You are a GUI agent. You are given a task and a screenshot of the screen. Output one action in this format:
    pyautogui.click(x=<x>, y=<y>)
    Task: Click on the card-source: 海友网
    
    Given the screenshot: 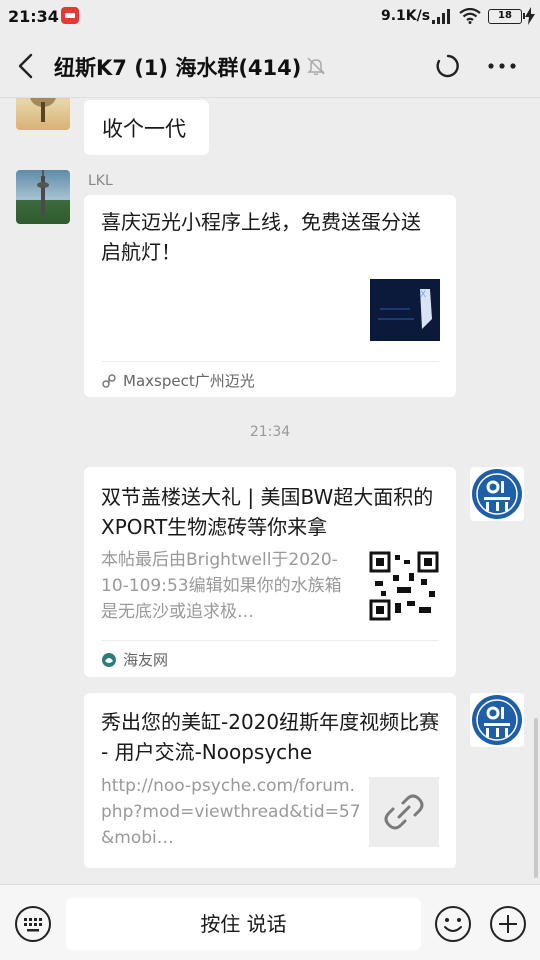 What is the action you would take?
    pyautogui.click(x=134, y=659)
    